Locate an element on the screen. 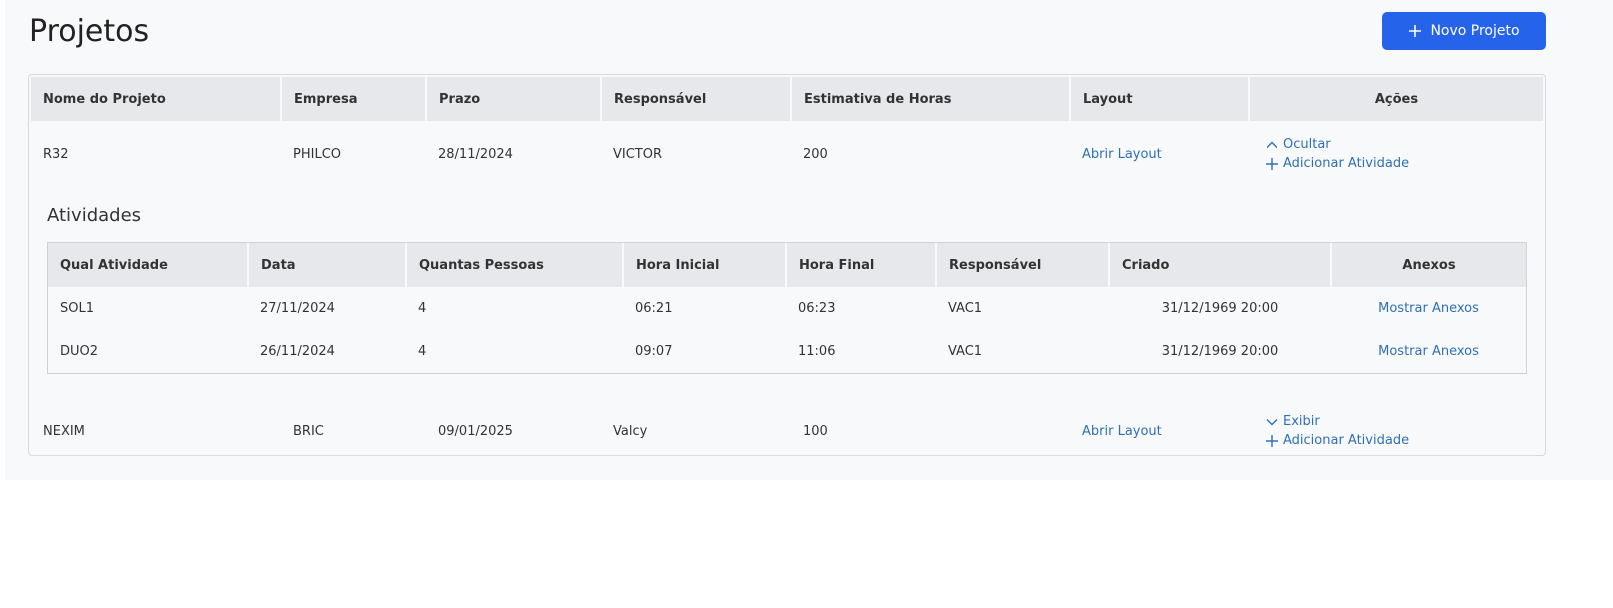 The image size is (1613, 608). cell-owner: Valcy is located at coordinates (630, 431).